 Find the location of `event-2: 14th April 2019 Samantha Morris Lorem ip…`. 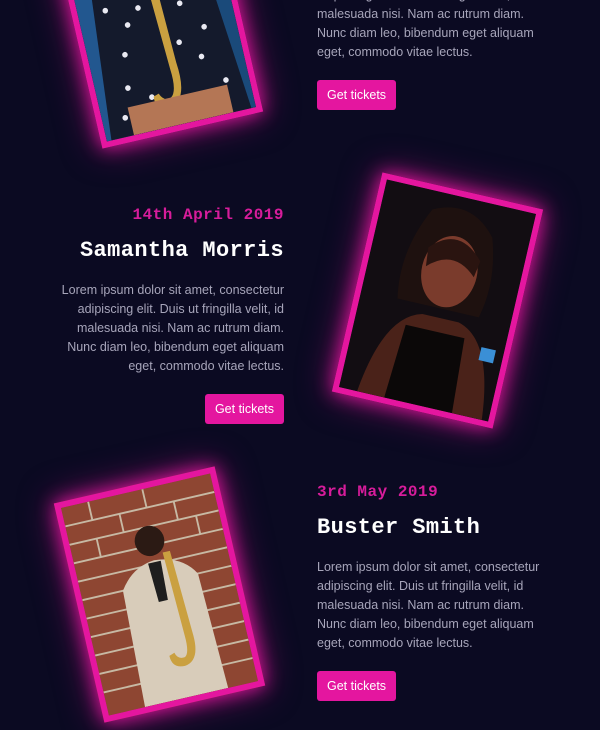

event-2: 14th April 2019 Samantha Morris Lorem ip… is located at coordinates (165, 315).